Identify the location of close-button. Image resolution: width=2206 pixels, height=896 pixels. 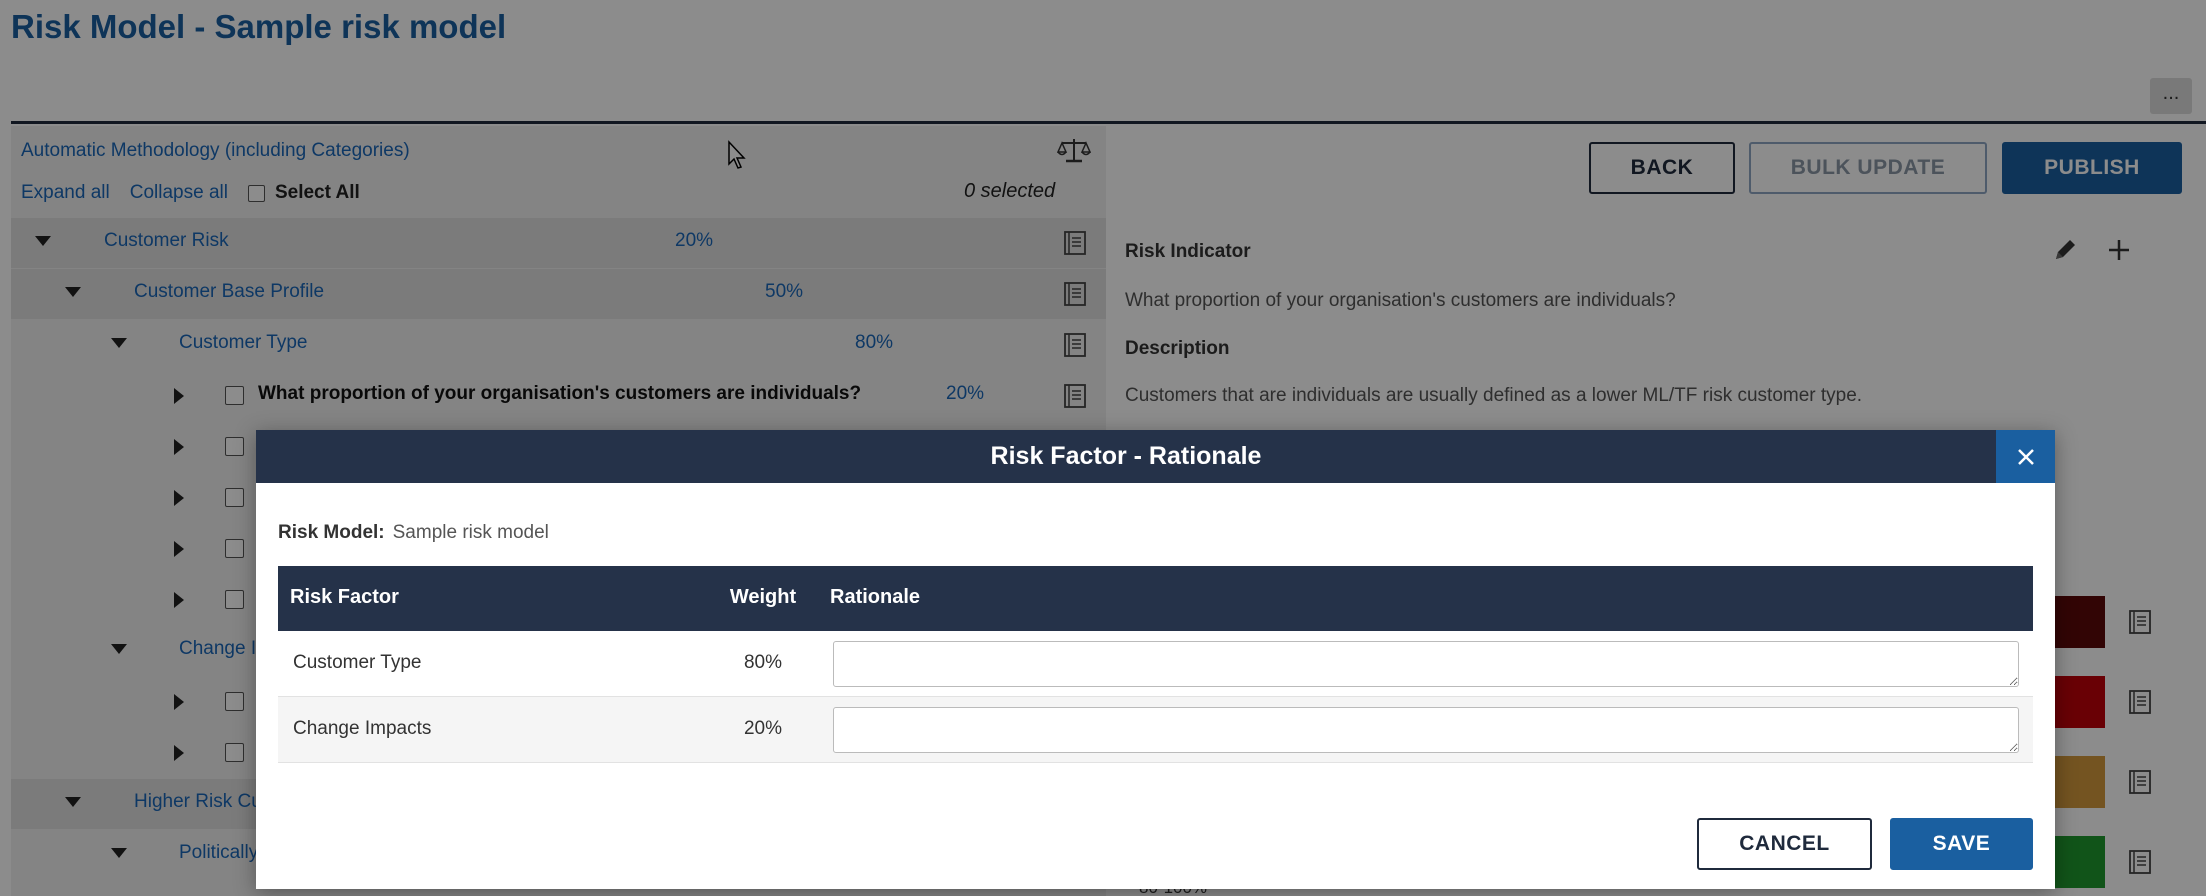
(2025, 456).